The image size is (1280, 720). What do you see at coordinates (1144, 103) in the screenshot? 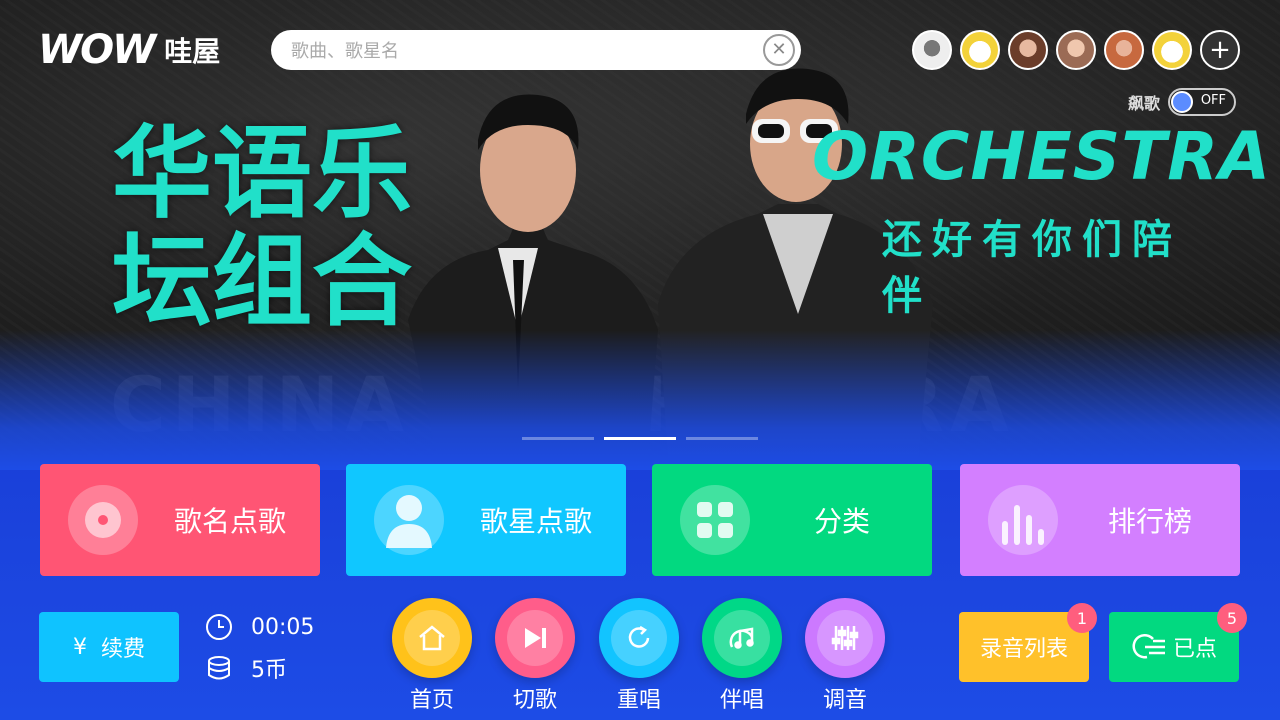
I see `piaoge-label: 飙歌` at bounding box center [1144, 103].